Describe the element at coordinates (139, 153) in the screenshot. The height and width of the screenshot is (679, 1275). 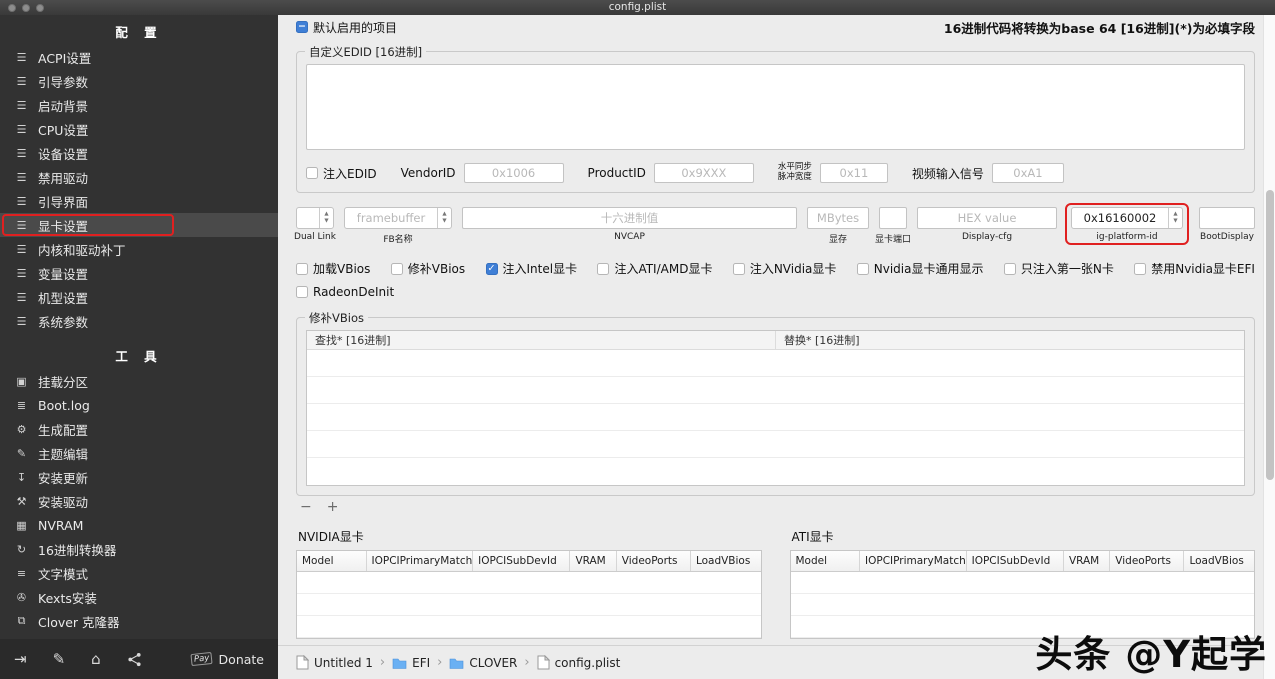
I see `sidebar-item-device-settings: ☰ 设备设置` at that location.